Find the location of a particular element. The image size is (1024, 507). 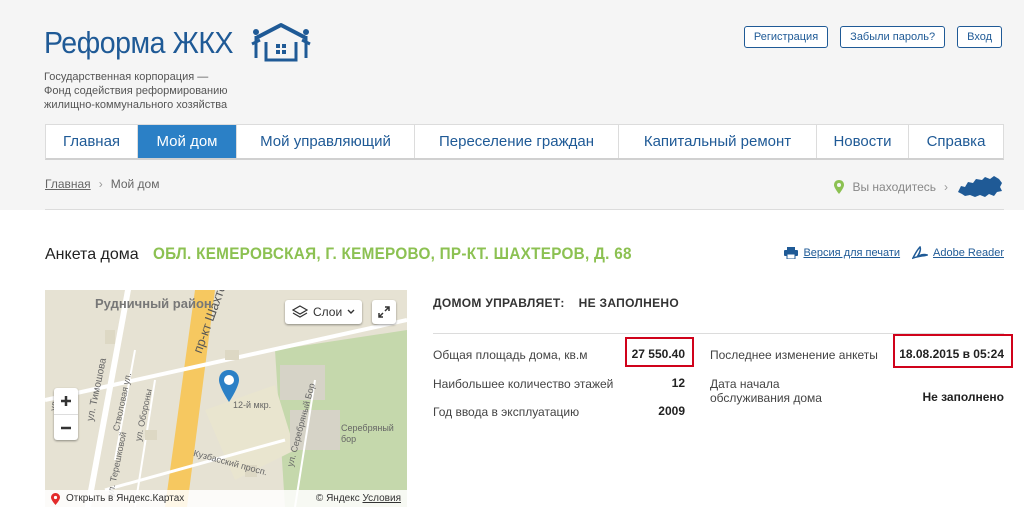

zoom-out-button is located at coordinates (66, 427).